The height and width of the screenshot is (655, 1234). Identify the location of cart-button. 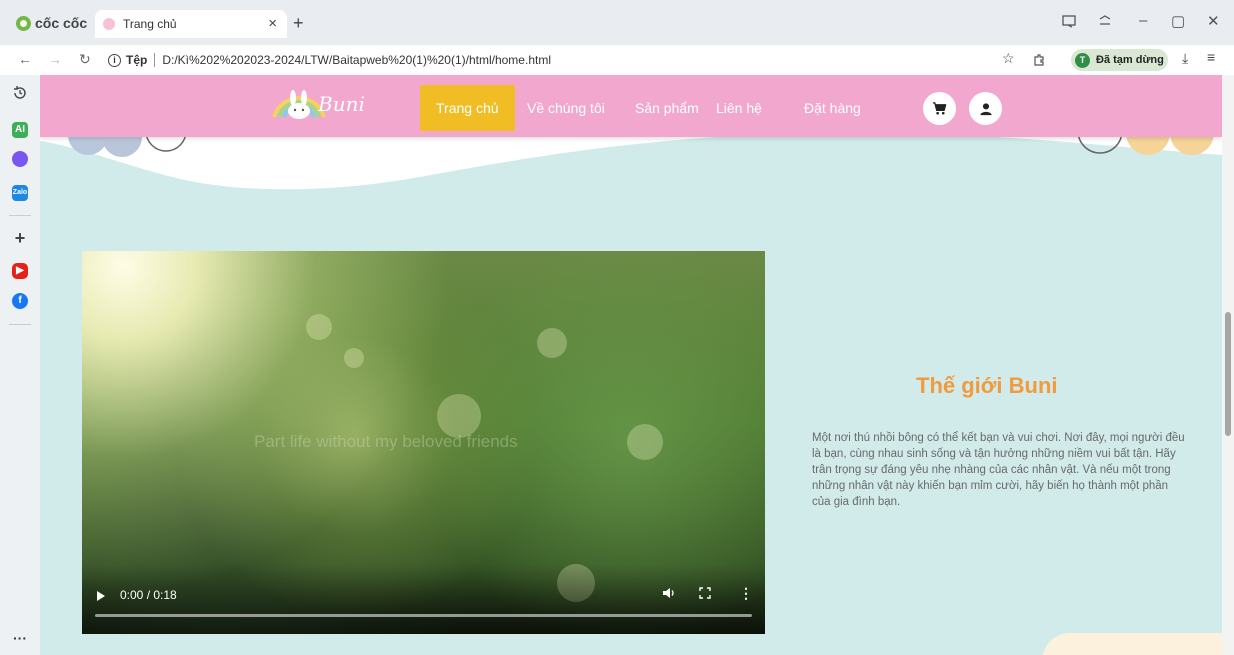
(939, 108).